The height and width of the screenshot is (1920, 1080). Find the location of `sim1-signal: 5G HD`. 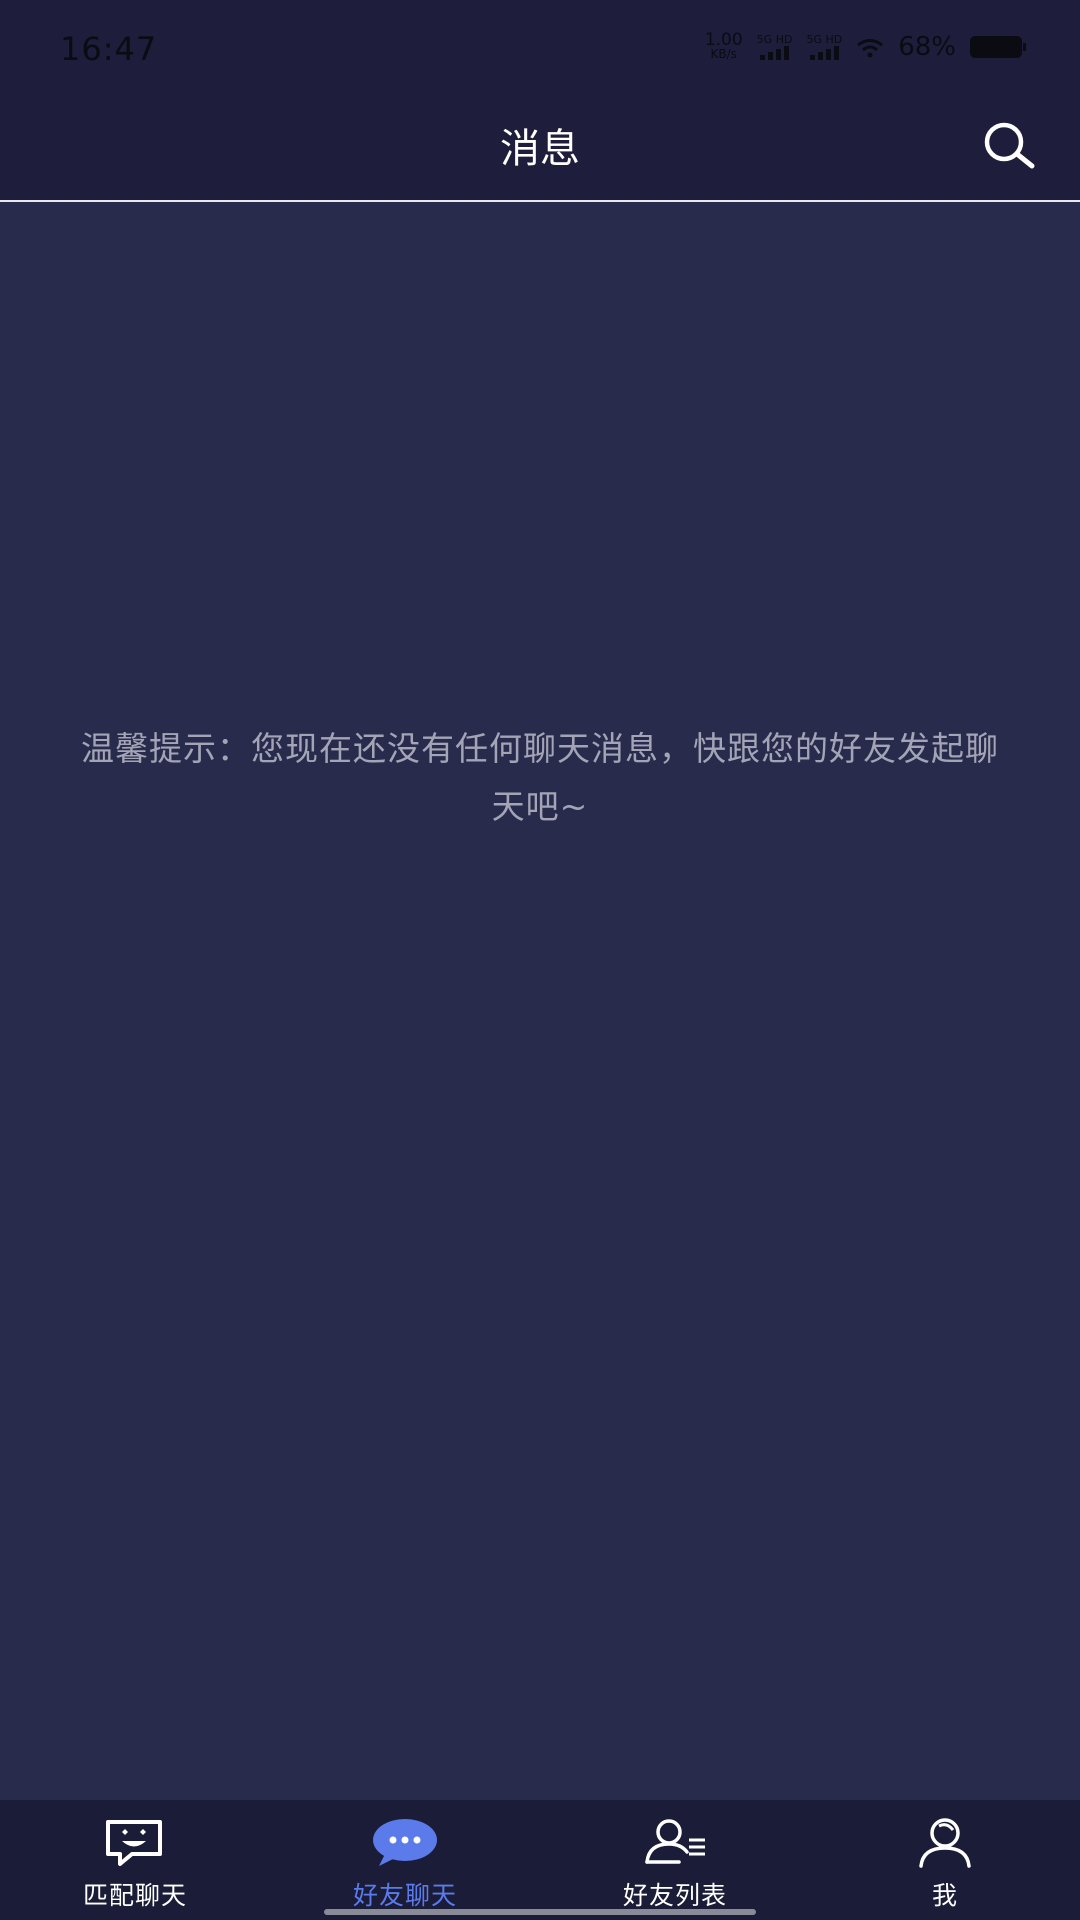

sim1-signal: 5G HD is located at coordinates (774, 46).